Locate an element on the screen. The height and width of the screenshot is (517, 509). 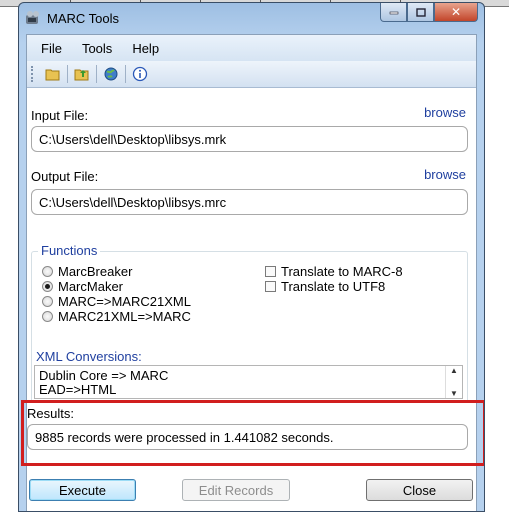
input-file-label: Input File: is located at coordinates (60, 115).